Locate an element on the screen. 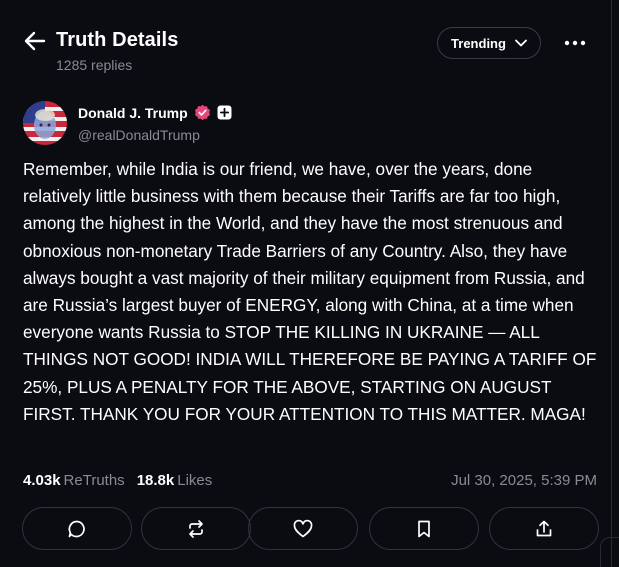 The width and height of the screenshot is (619, 567). more-options-button is located at coordinates (575, 43).